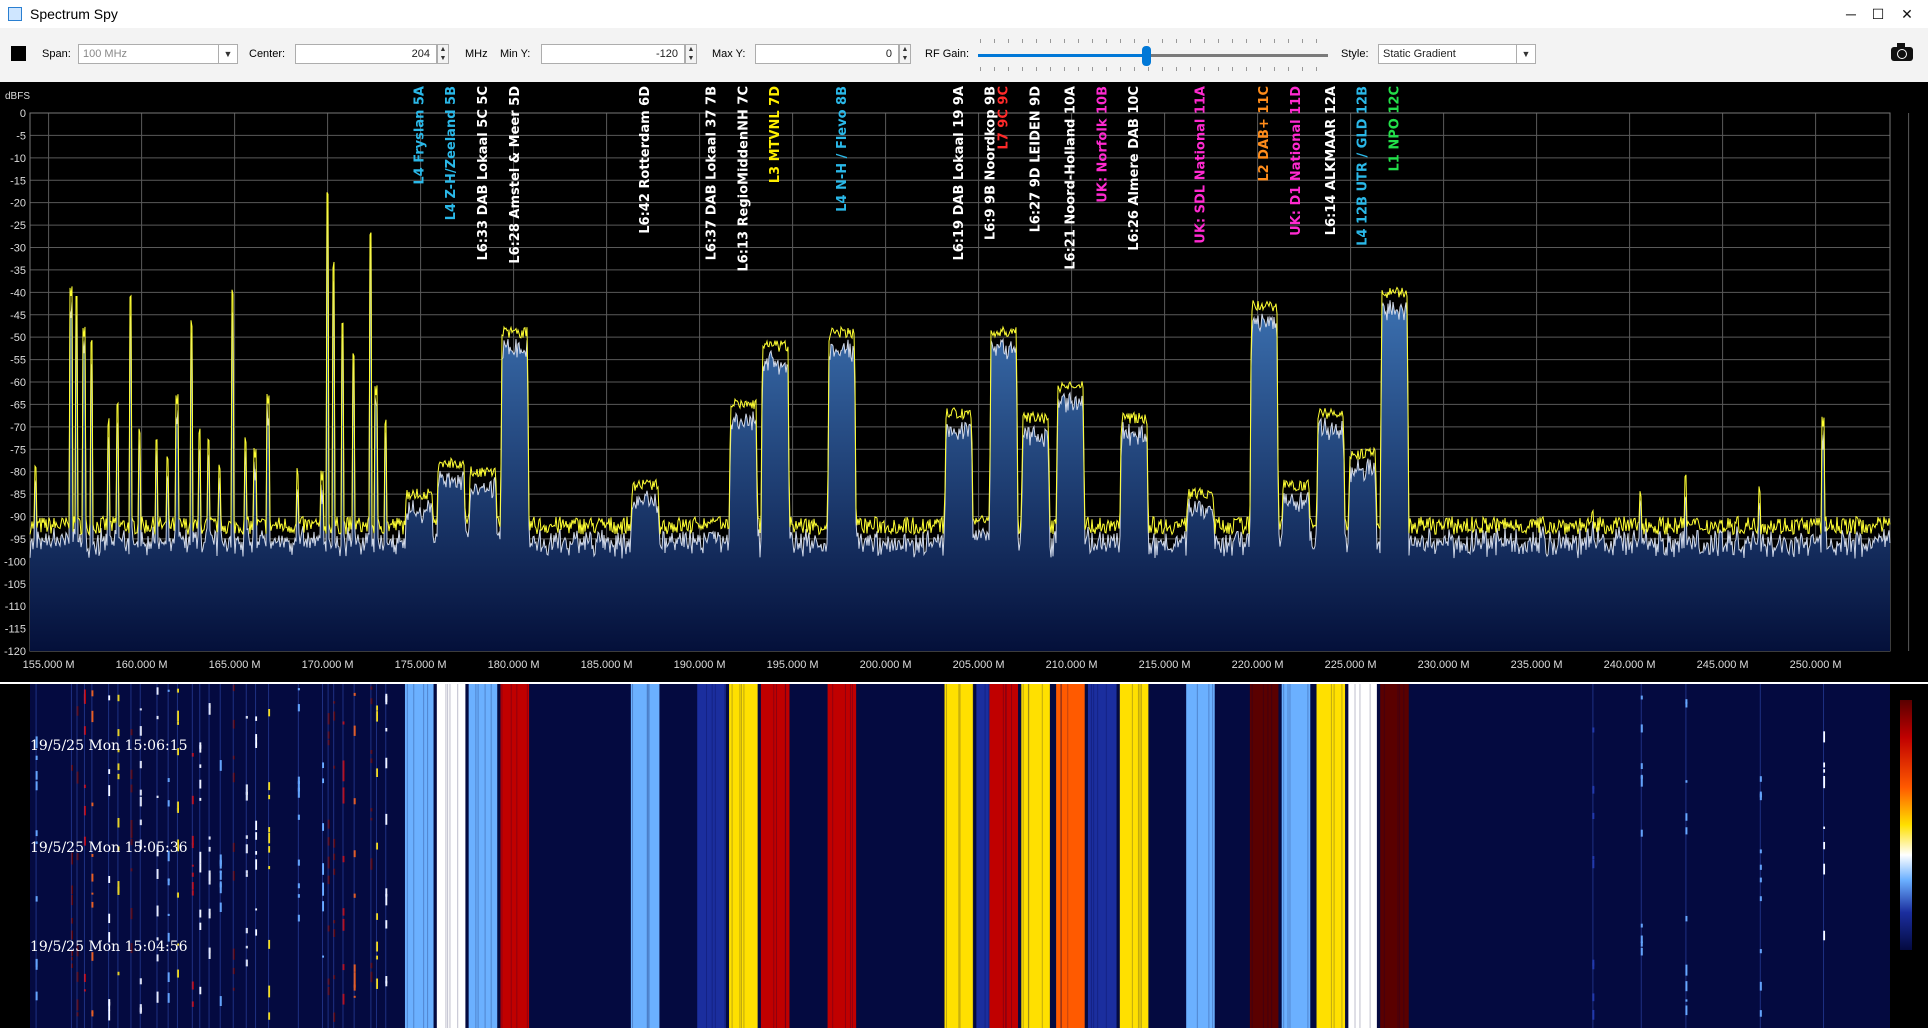 This screenshot has height=1028, width=1928. I want to click on style-select: Static Gradient ▼, so click(1457, 54).